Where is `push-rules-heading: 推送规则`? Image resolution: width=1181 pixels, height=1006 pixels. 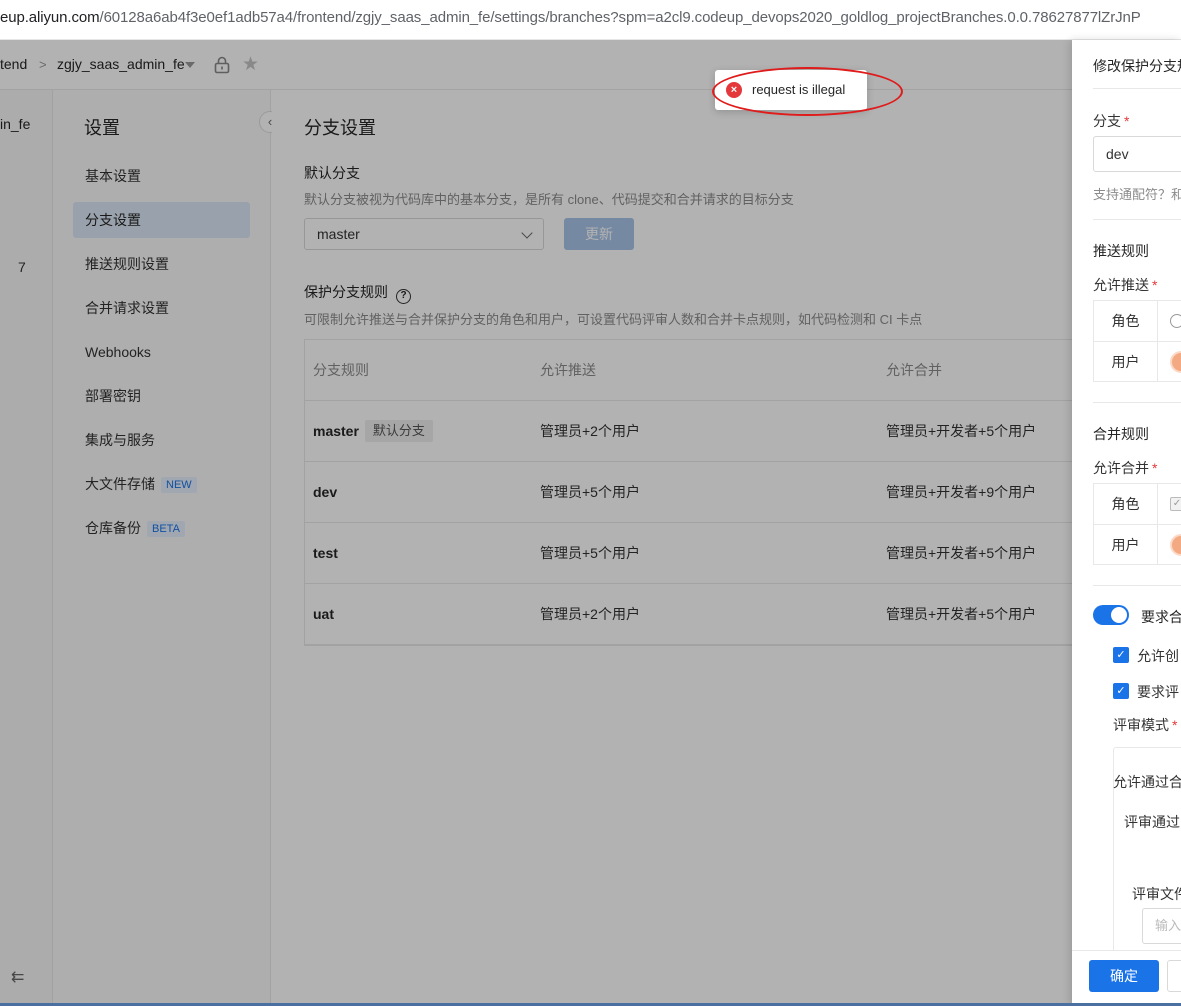 push-rules-heading: 推送规则 is located at coordinates (1121, 251).